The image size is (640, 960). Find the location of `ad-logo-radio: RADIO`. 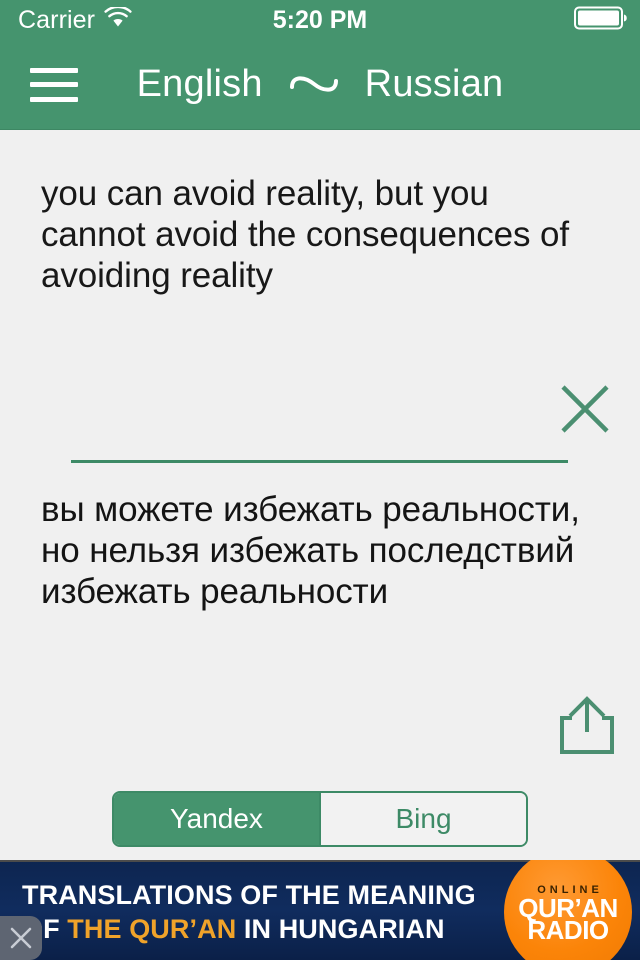

ad-logo-radio: RADIO is located at coordinates (568, 929).